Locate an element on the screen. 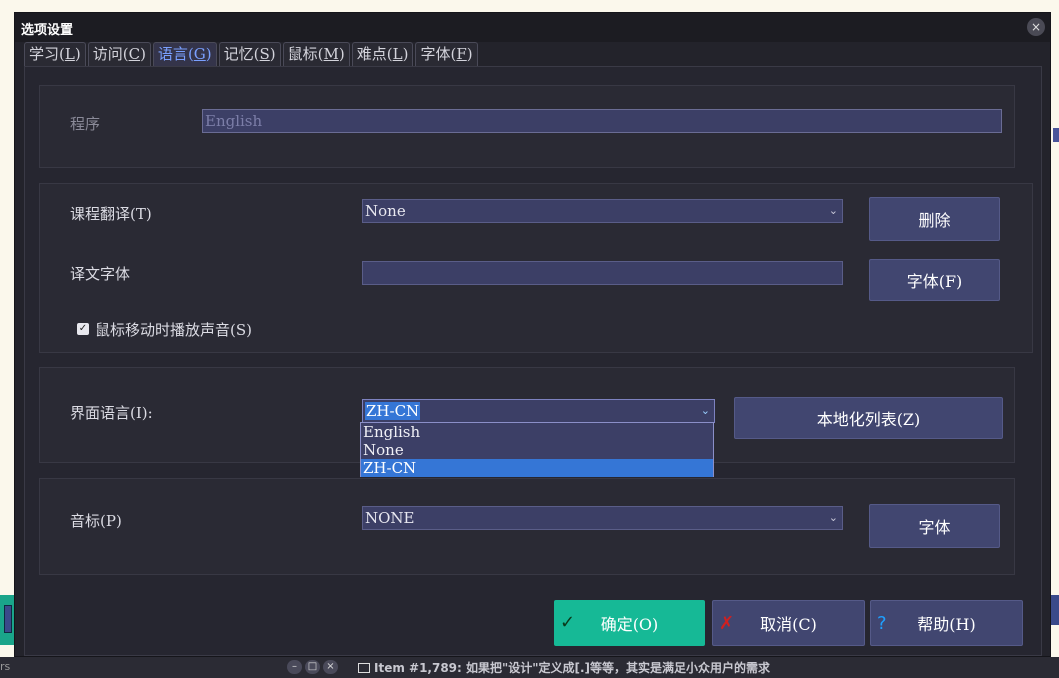  translation-font-field is located at coordinates (602, 273).